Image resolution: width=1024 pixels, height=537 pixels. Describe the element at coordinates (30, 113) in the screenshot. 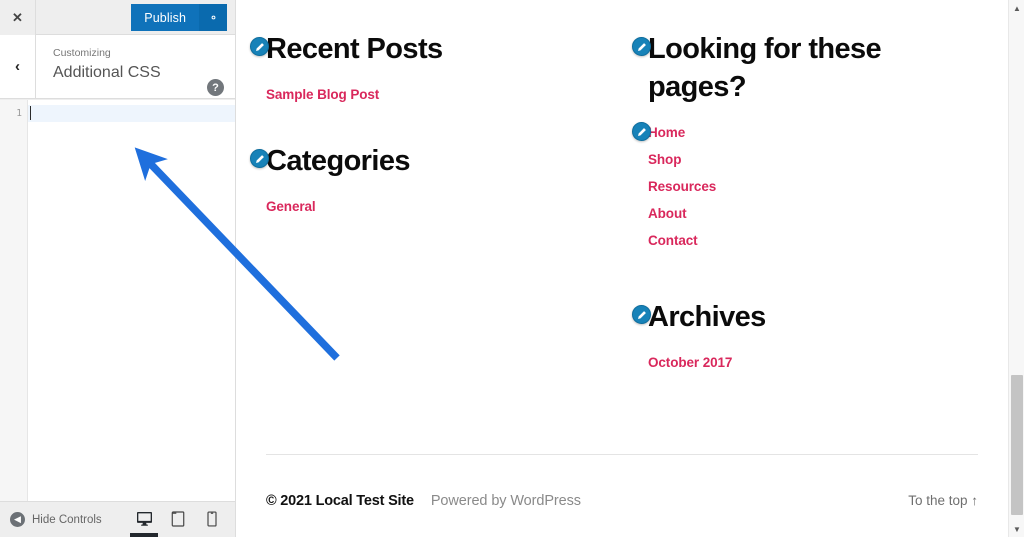

I see `text-caret` at that location.